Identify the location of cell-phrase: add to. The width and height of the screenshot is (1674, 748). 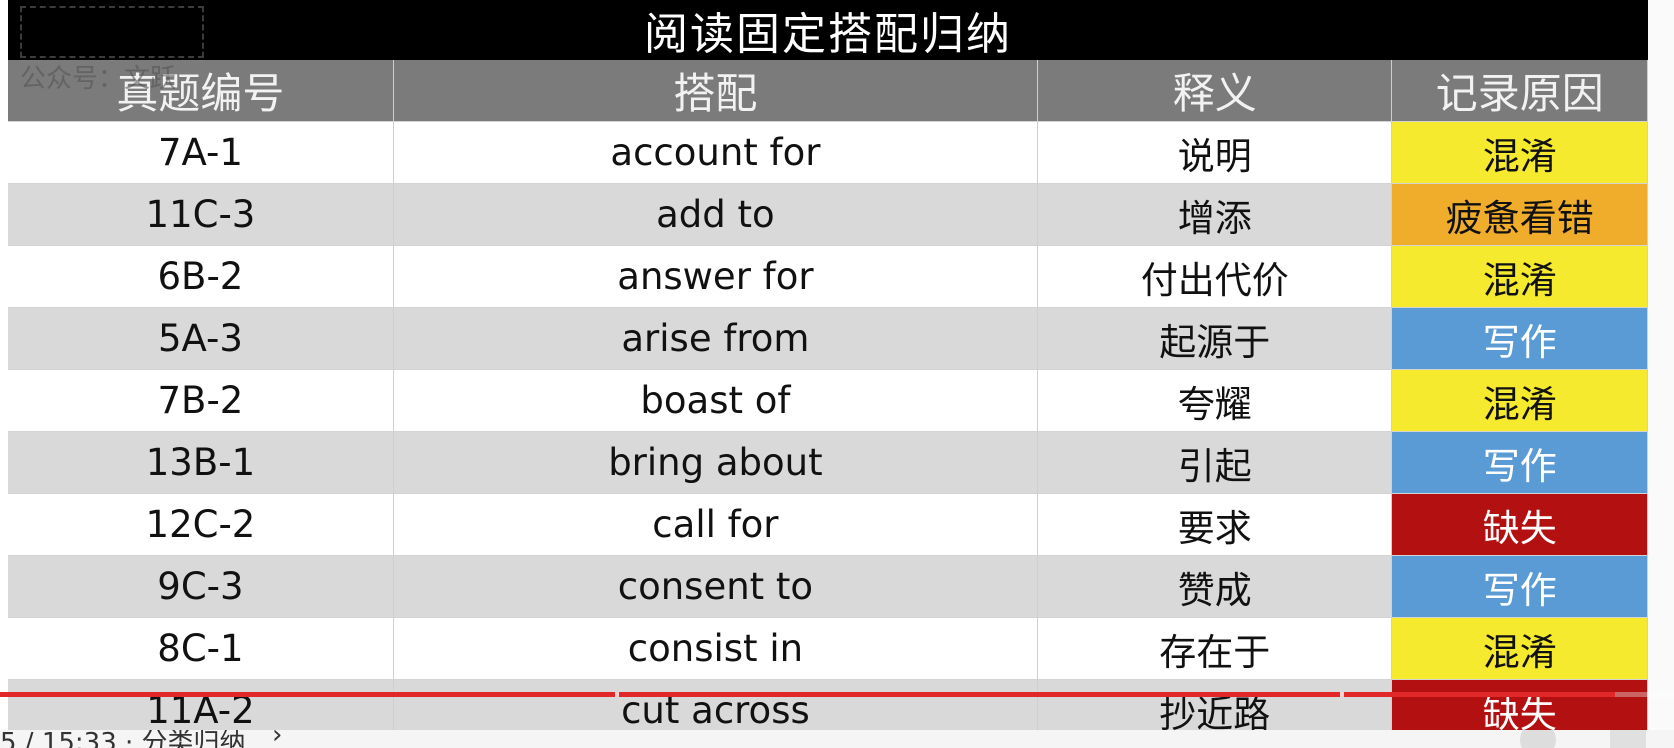
(715, 214).